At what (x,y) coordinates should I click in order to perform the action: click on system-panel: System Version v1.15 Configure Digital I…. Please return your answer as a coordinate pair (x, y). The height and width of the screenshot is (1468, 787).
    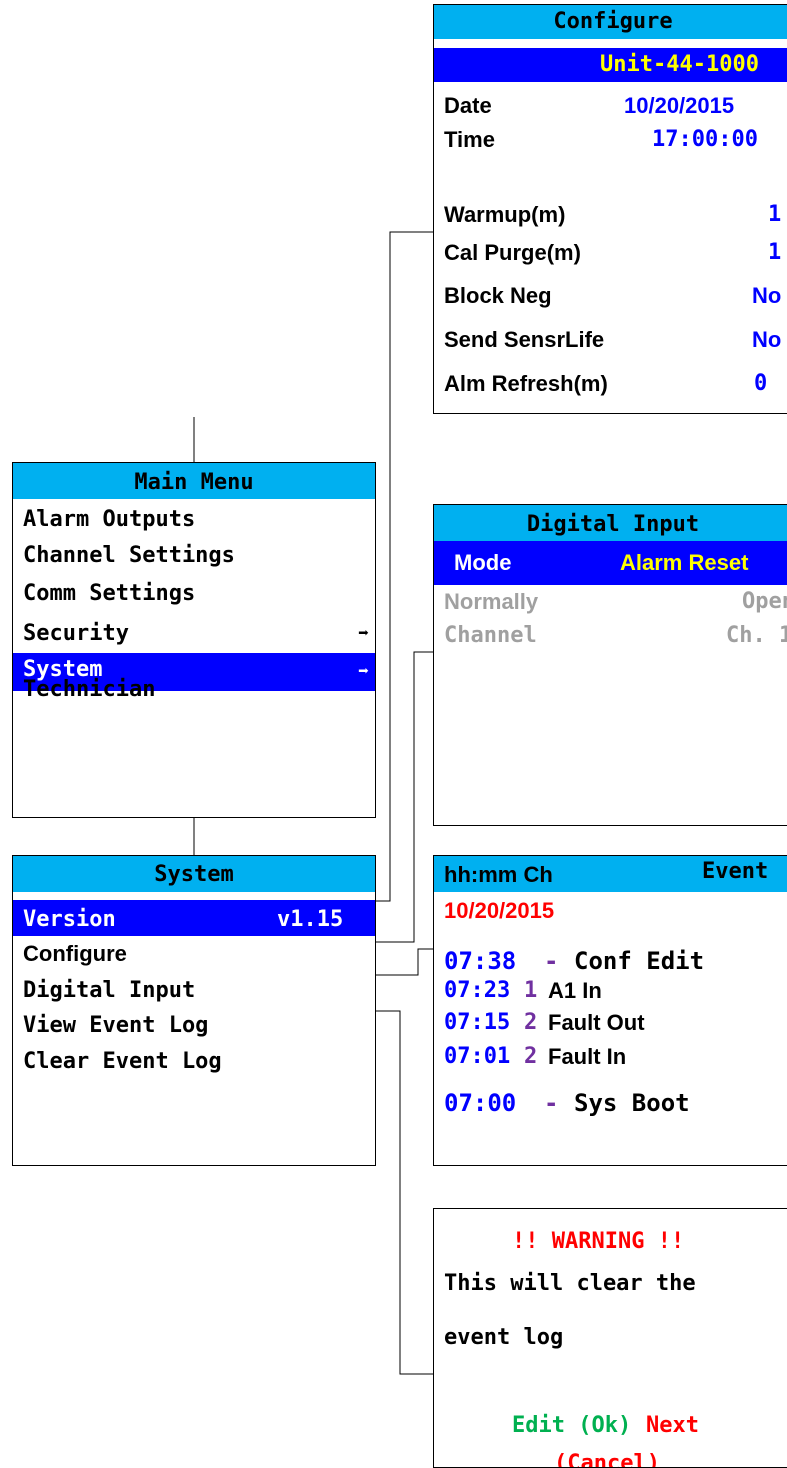
    Looking at the image, I should click on (194, 1010).